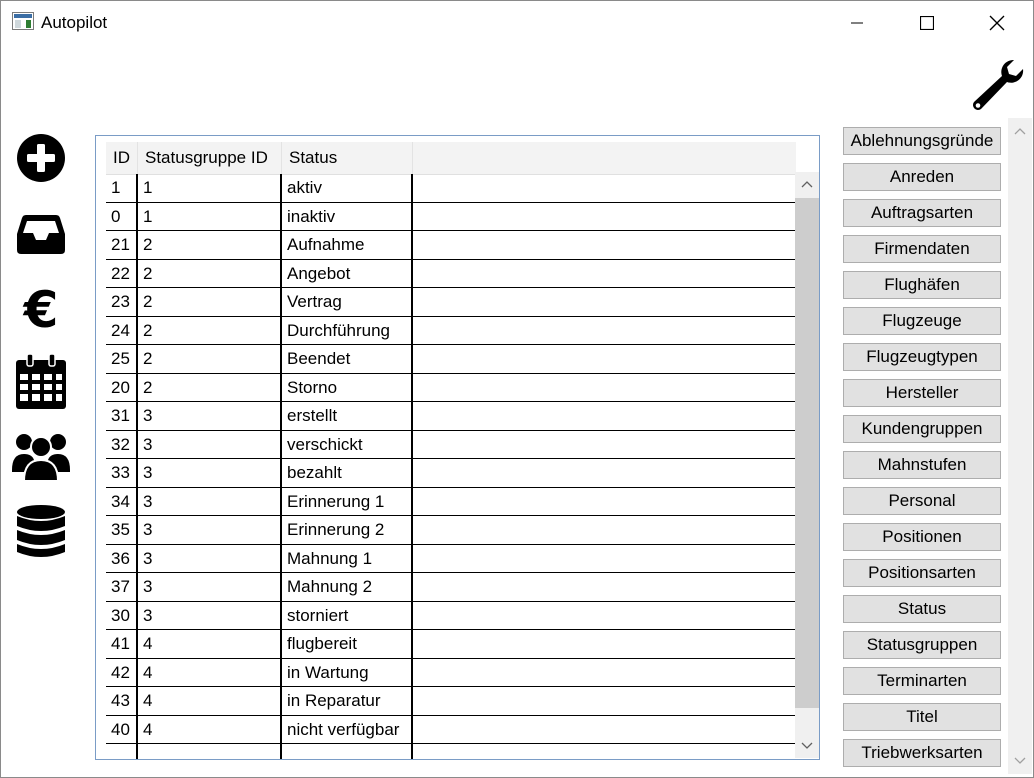  What do you see at coordinates (347, 416) in the screenshot?
I see `cell-status: erstellt` at bounding box center [347, 416].